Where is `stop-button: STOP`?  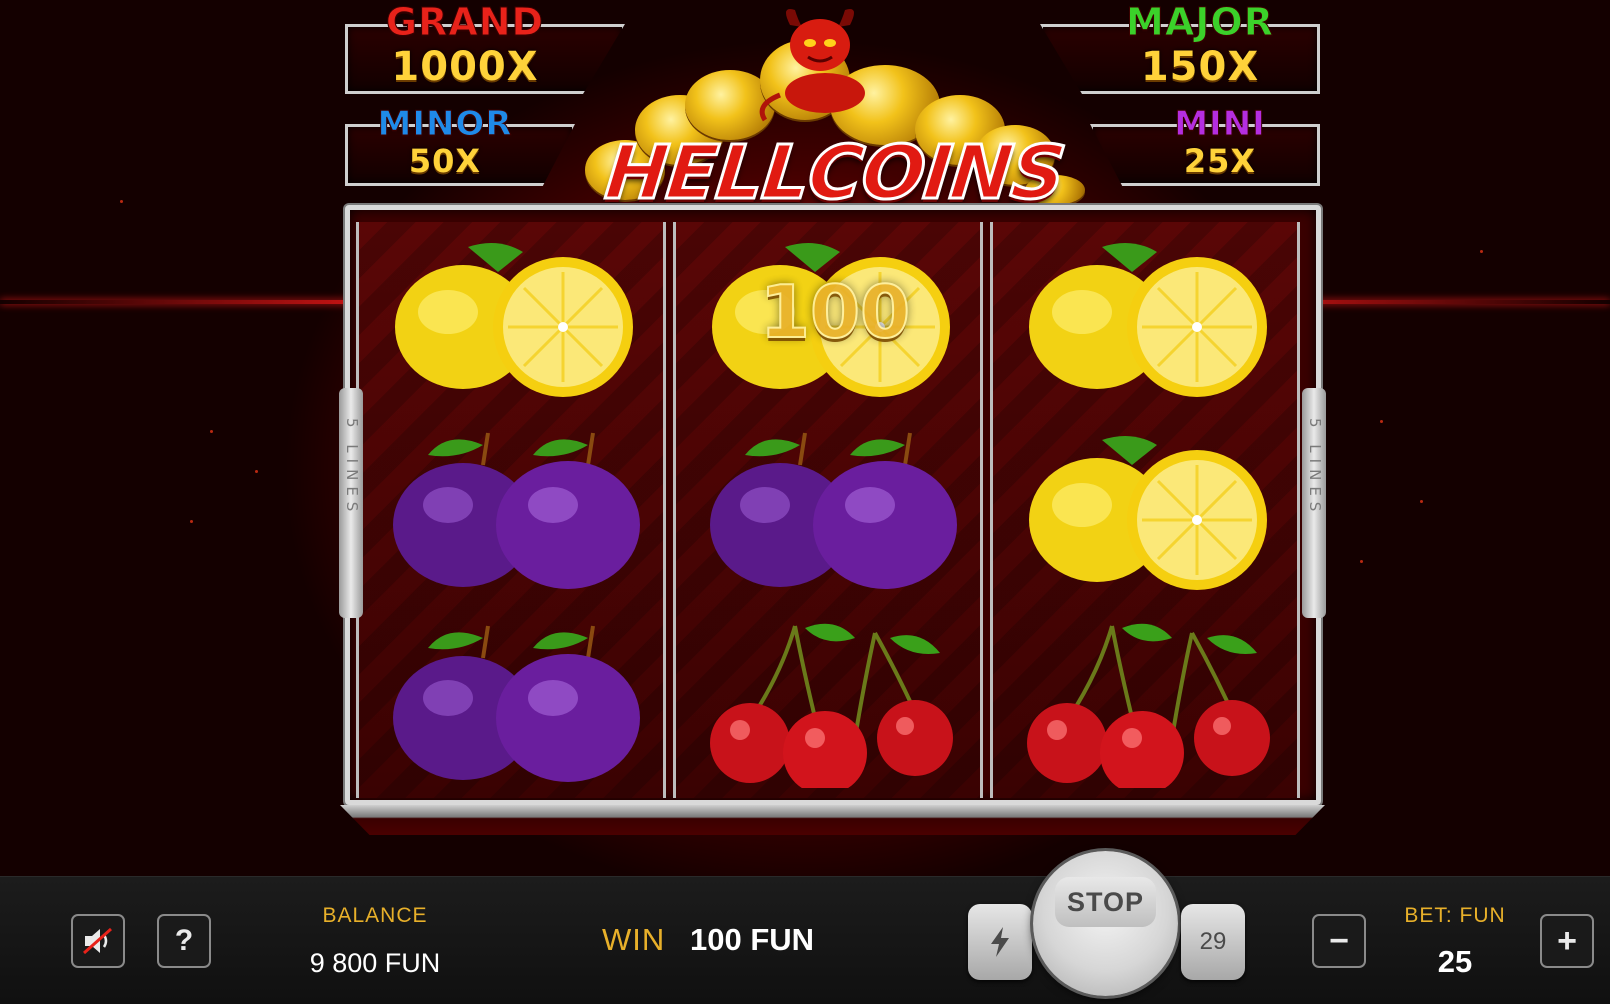 stop-button: STOP is located at coordinates (1105, 923).